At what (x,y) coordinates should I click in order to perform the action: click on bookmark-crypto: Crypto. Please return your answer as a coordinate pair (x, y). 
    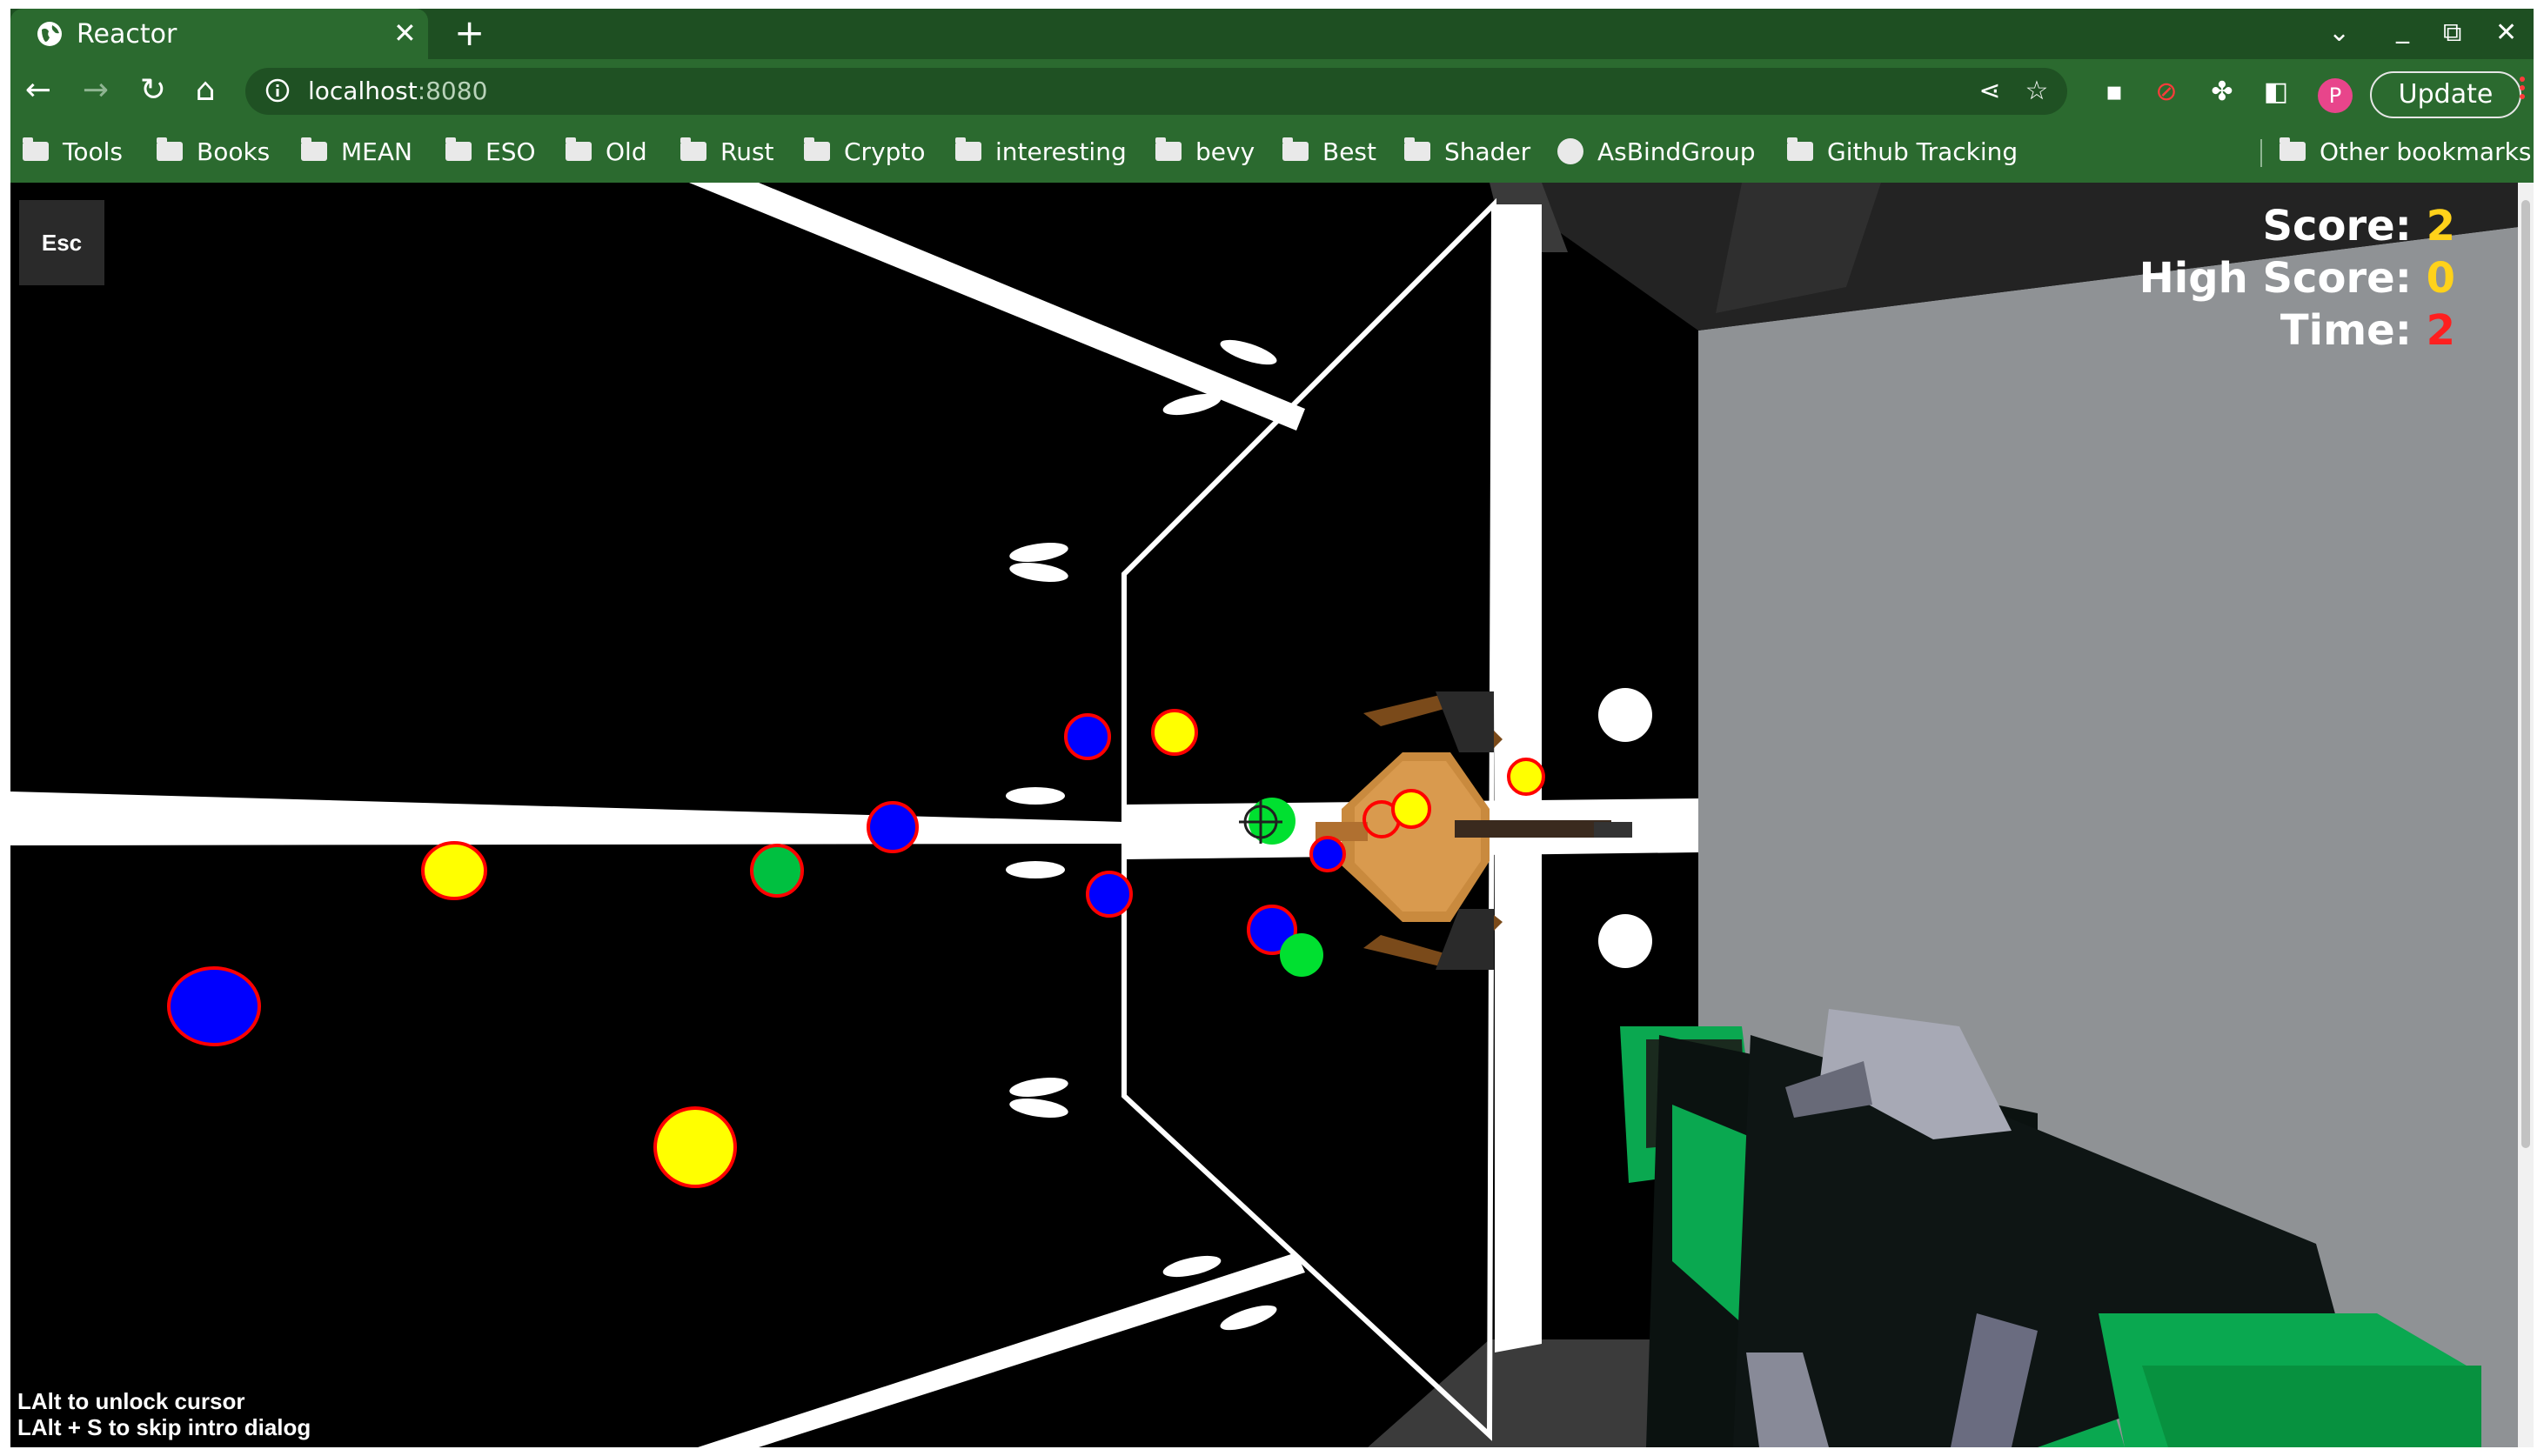
    Looking at the image, I should click on (865, 151).